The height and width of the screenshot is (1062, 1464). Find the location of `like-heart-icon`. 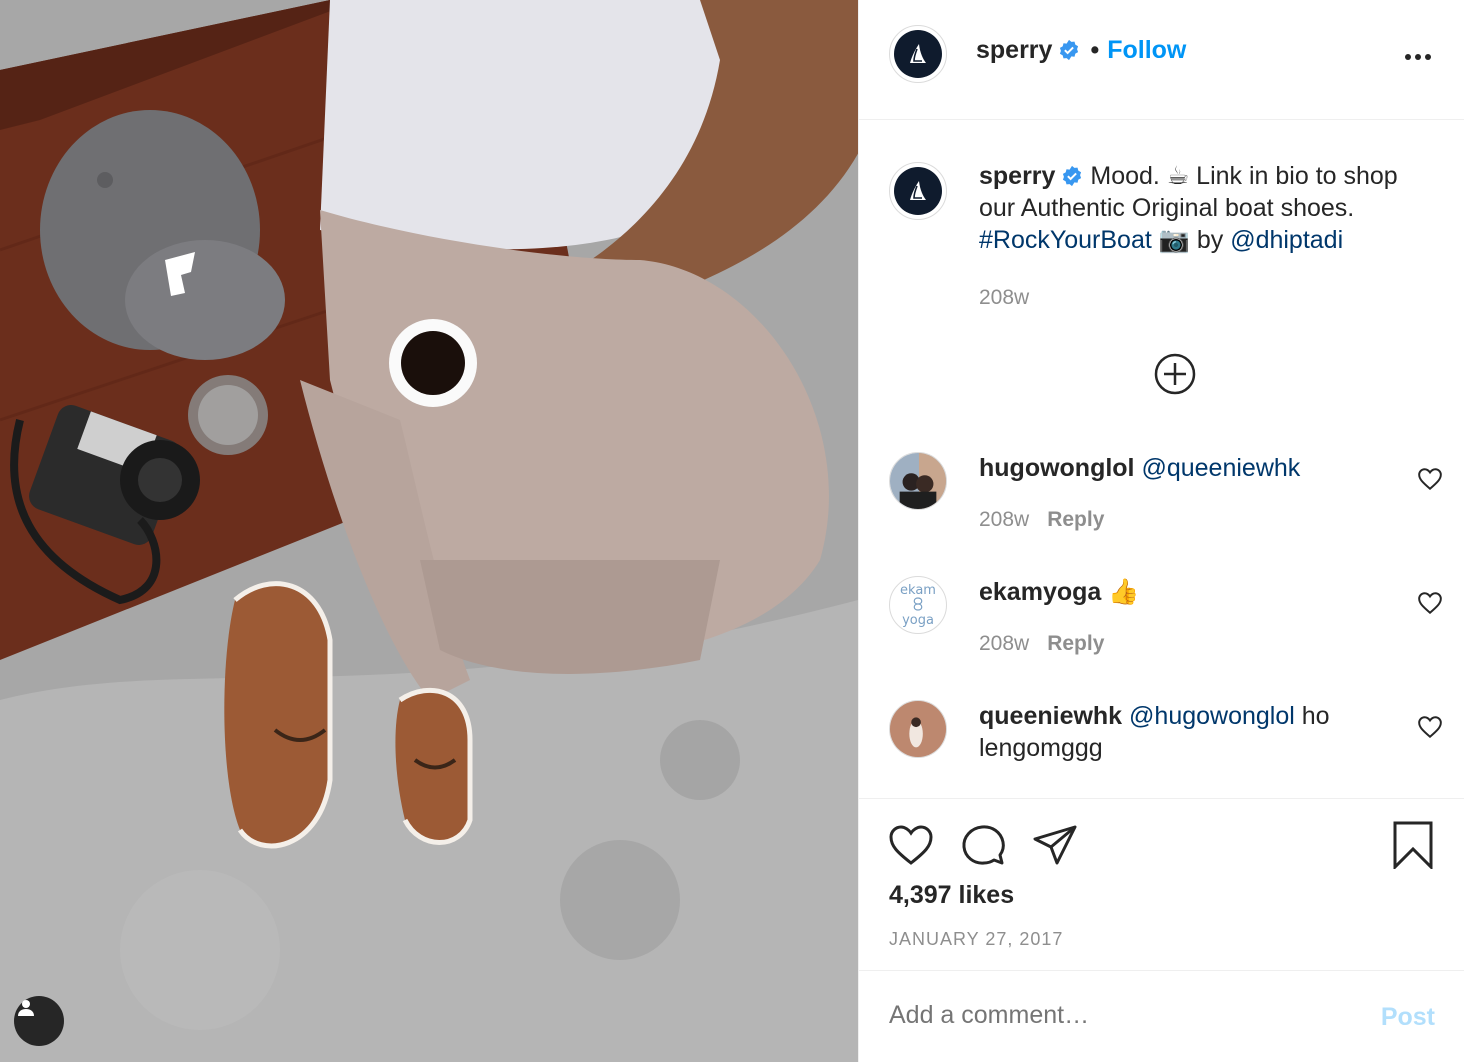

like-heart-icon is located at coordinates (911, 845).